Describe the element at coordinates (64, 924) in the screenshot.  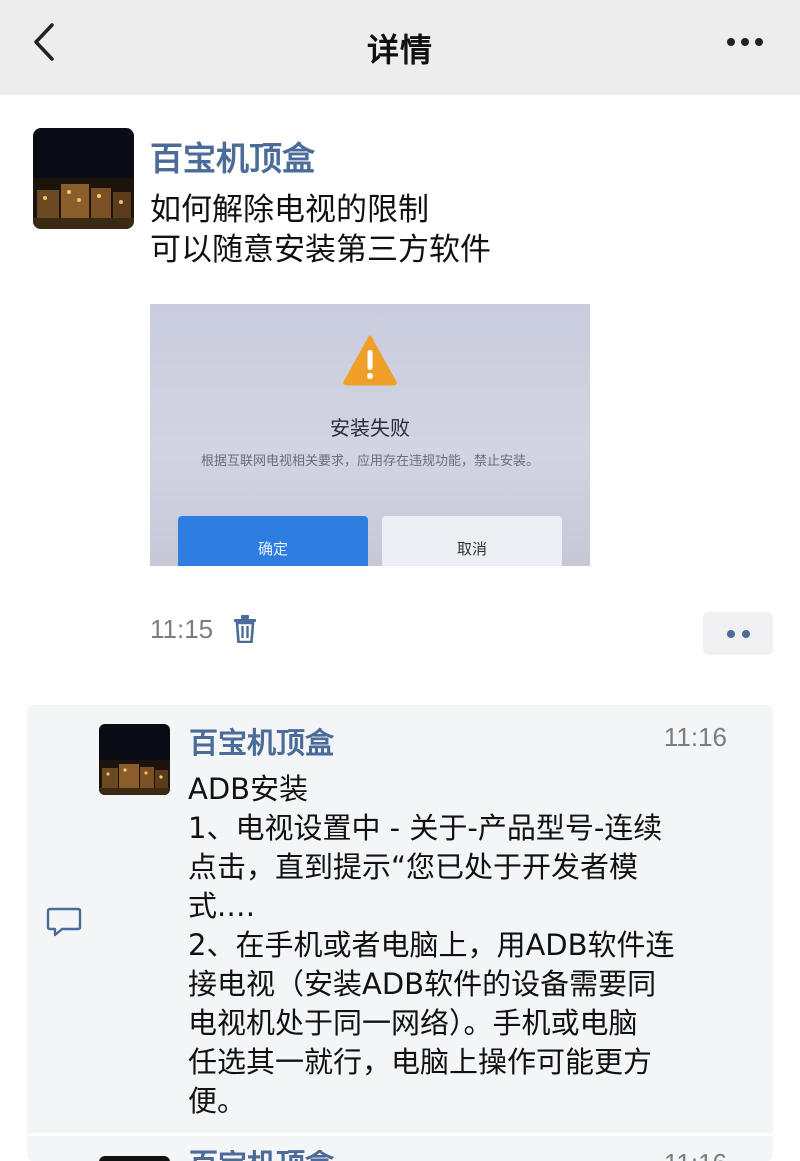
I see `comment-icon` at that location.